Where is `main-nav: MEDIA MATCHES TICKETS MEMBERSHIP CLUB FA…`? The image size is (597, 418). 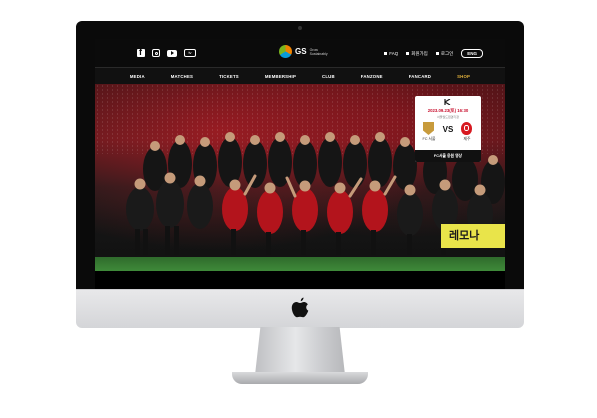
main-nav: MEDIA MATCHES TICKETS MEMBERSHIP CLUB FA… is located at coordinates (300, 75).